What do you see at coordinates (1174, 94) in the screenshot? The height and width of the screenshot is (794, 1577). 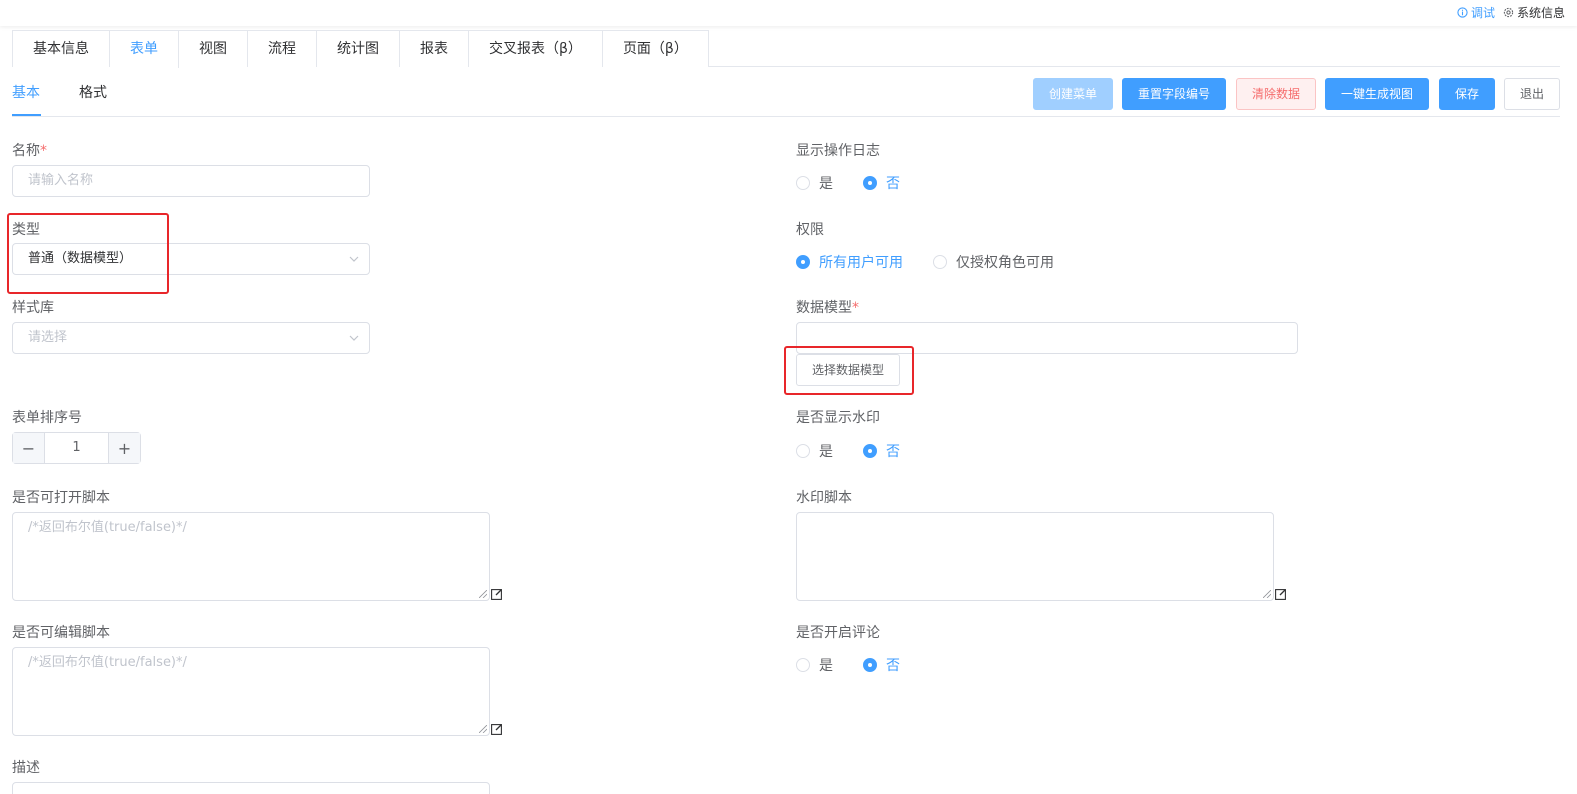 I see `reset-field-numbers-button: 重置字段编号` at bounding box center [1174, 94].